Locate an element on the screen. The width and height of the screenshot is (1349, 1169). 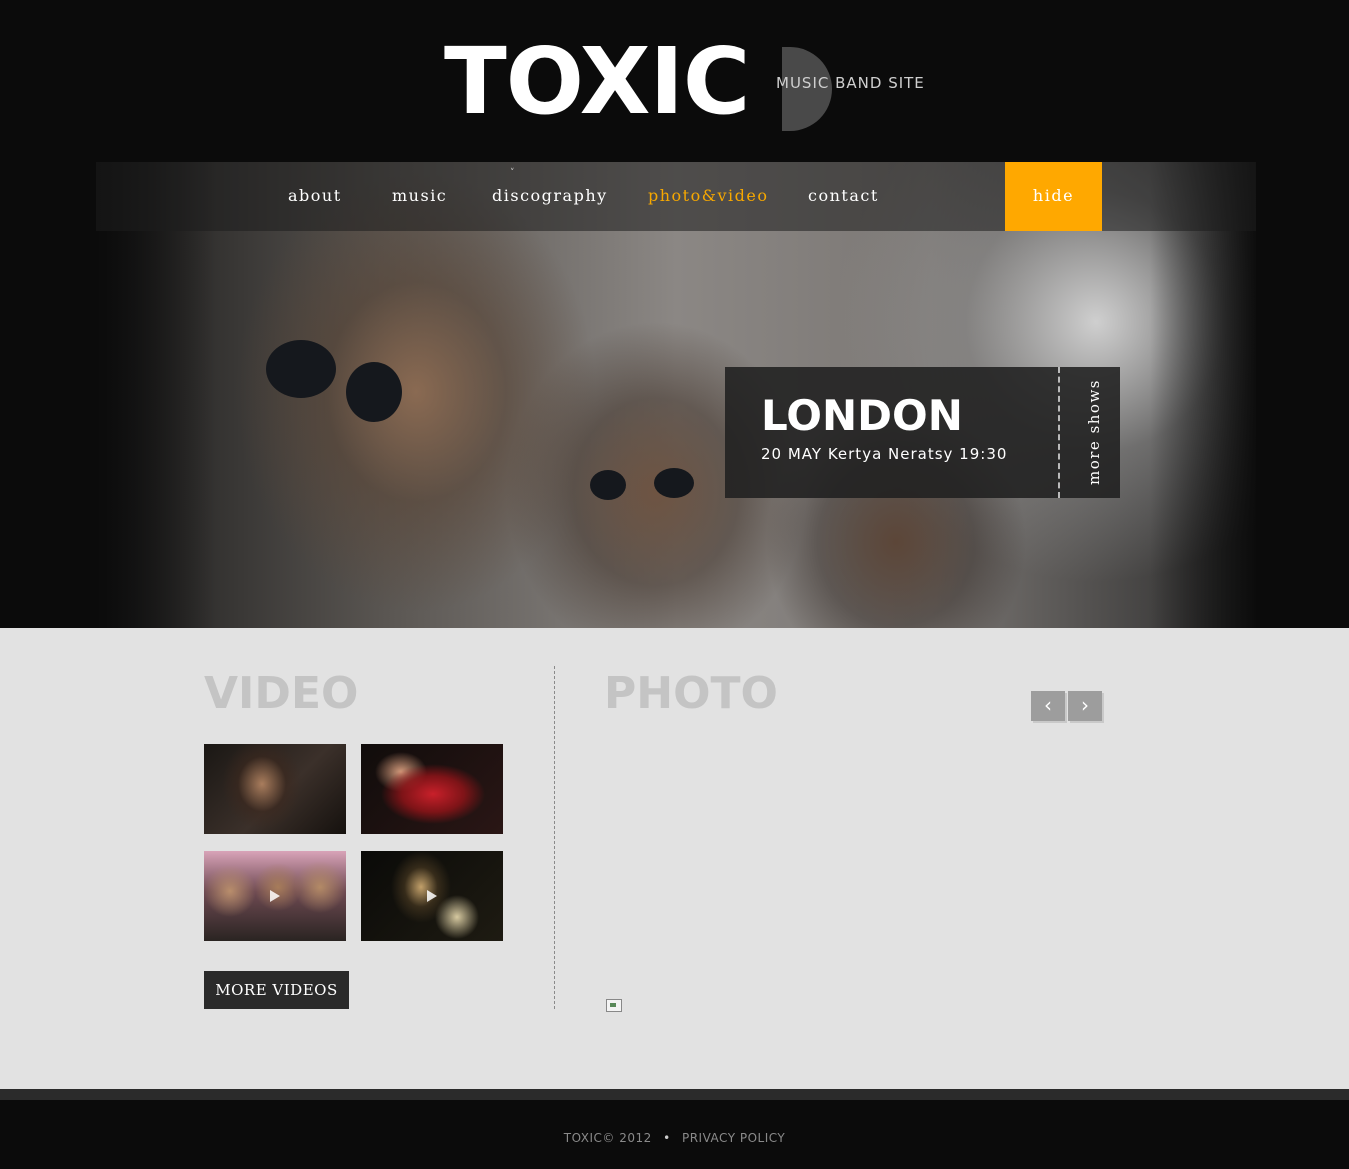
hide-button-label: hide is located at coordinates (1053, 195).